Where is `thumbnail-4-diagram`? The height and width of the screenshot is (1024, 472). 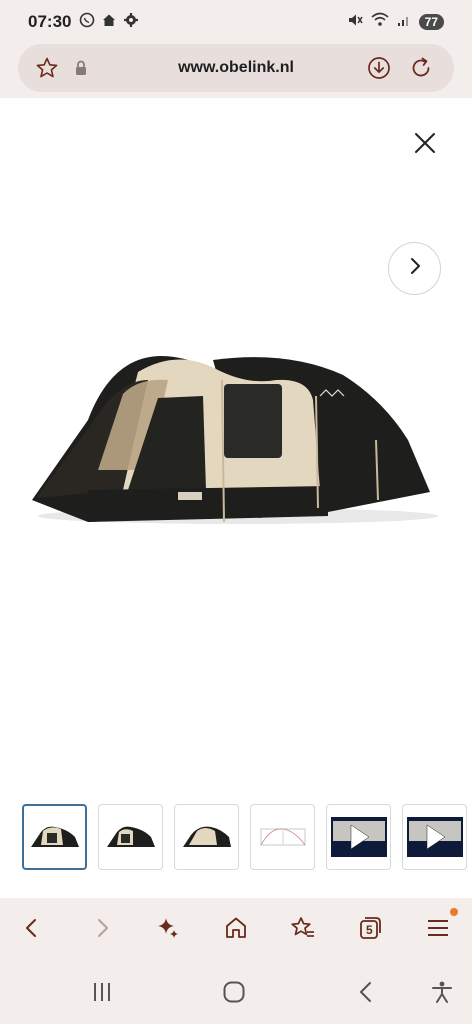
thumbnail-4-diagram is located at coordinates (282, 837).